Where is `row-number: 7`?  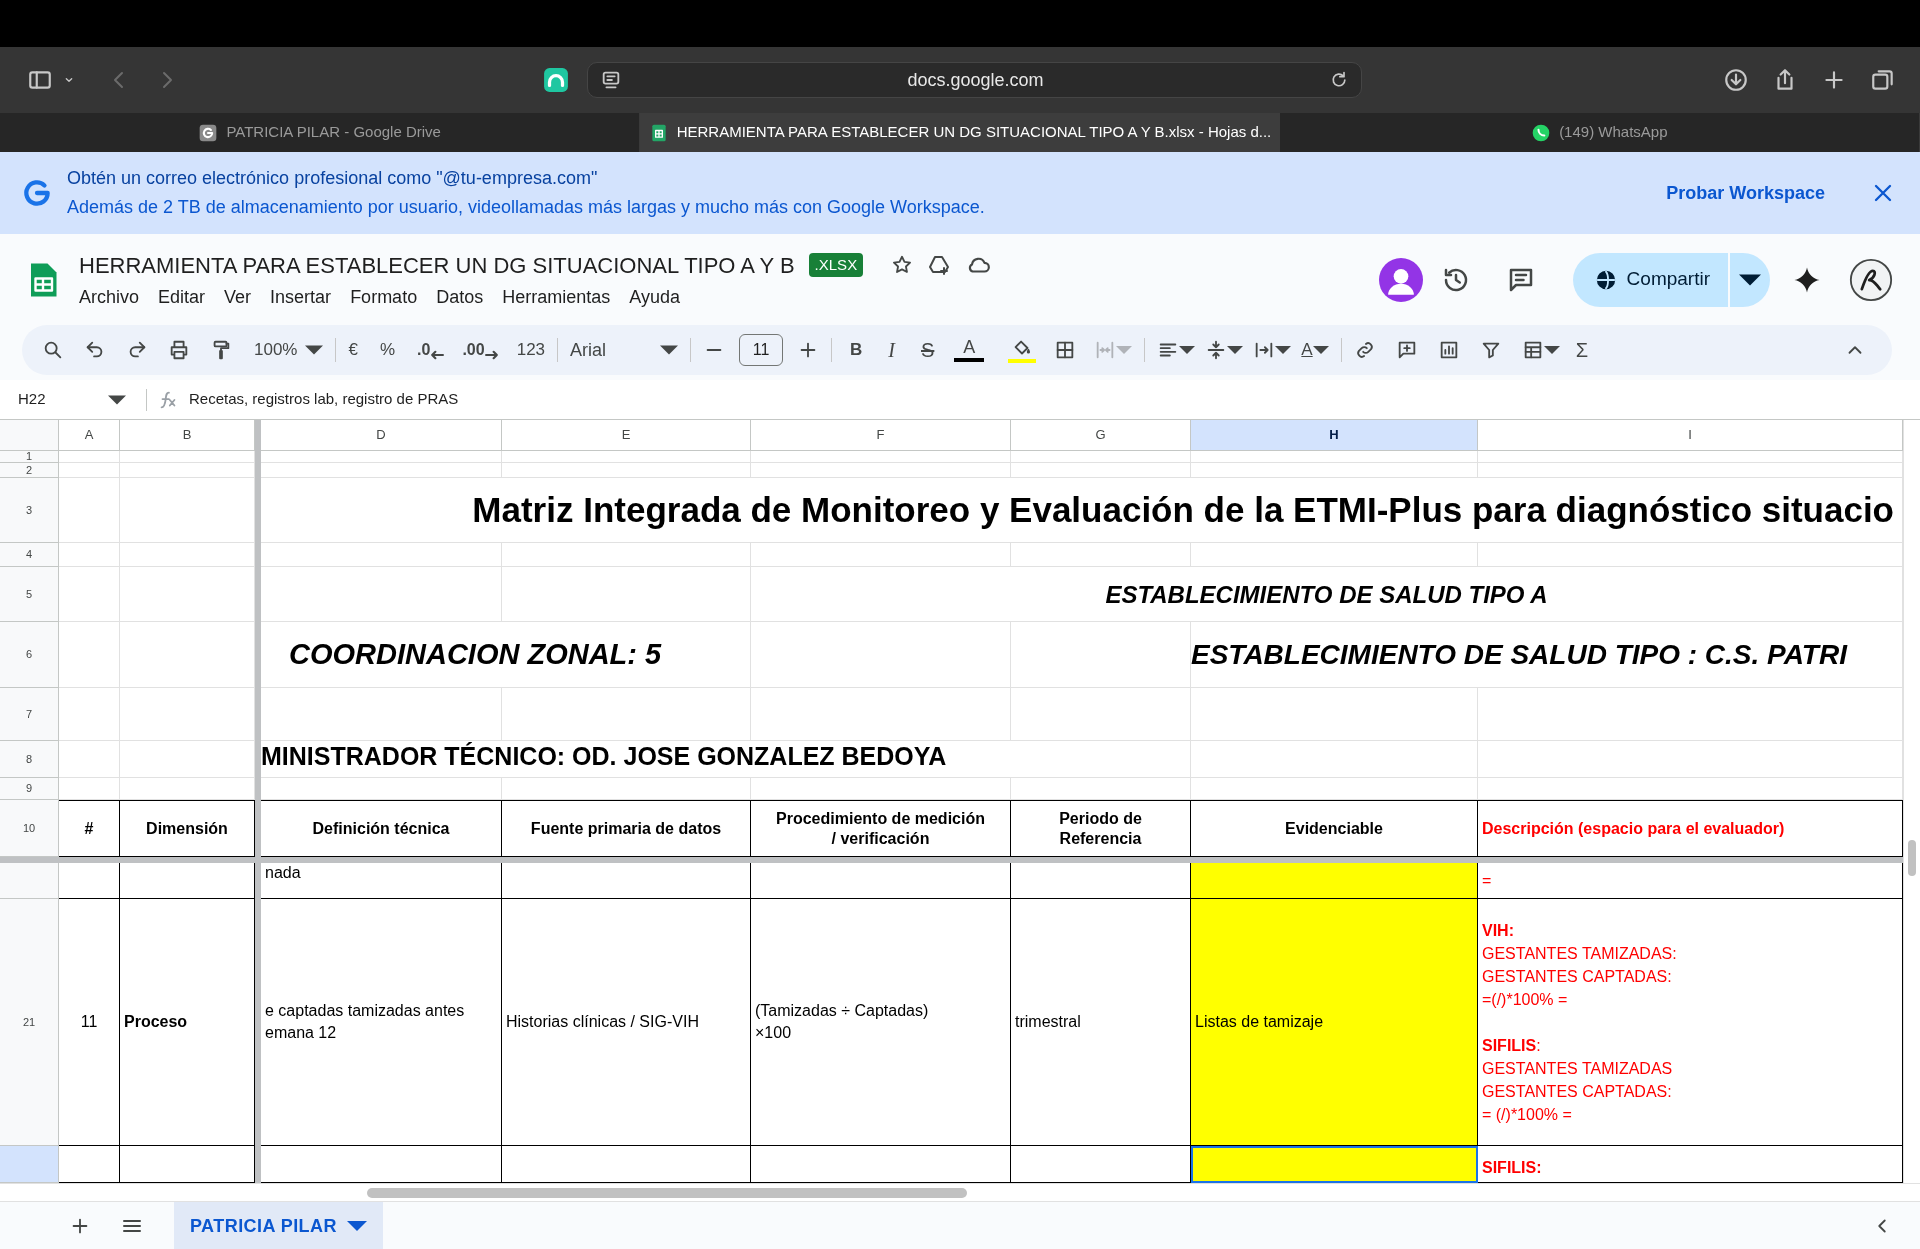 row-number: 7 is located at coordinates (29, 714).